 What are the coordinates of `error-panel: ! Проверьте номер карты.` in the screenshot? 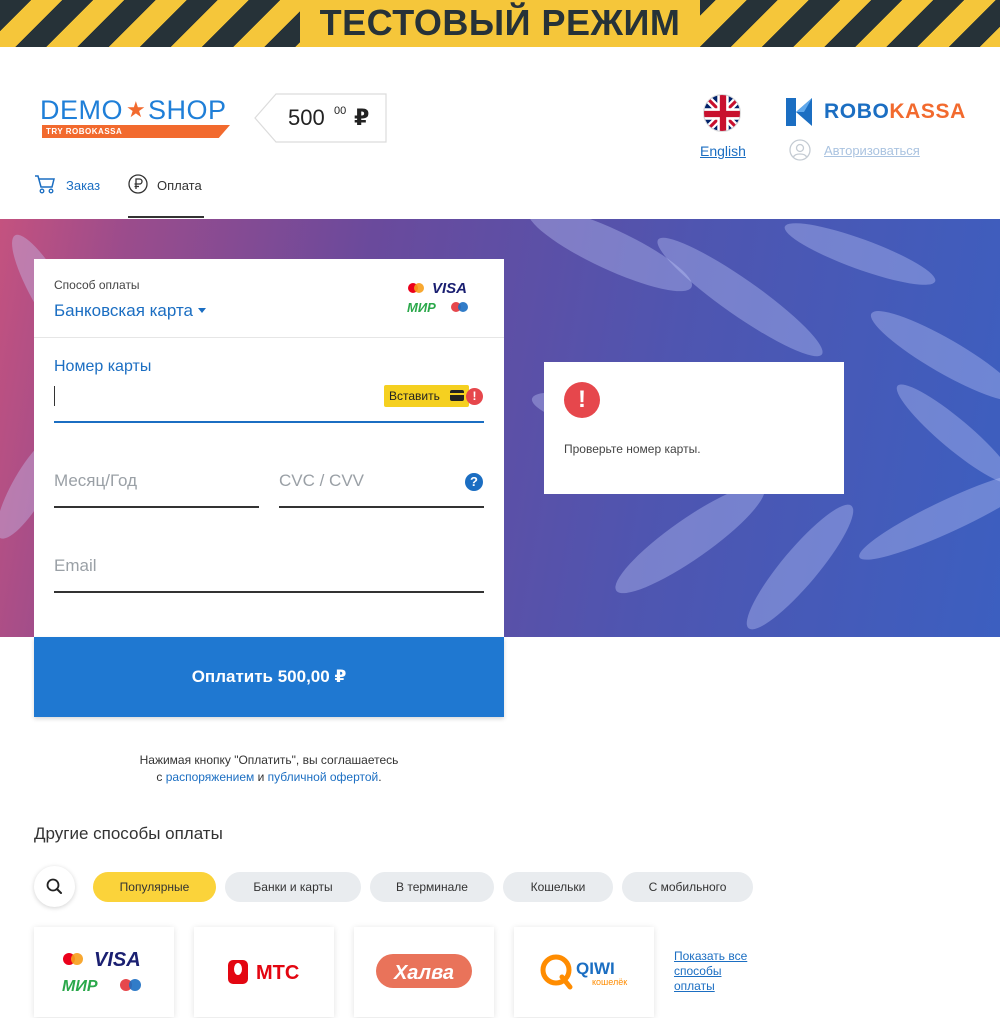 It's located at (694, 428).